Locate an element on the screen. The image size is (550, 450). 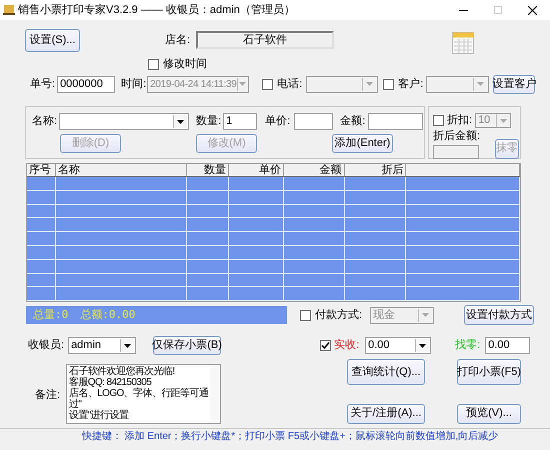
total-amount: 总额:0.00 is located at coordinates (108, 314).